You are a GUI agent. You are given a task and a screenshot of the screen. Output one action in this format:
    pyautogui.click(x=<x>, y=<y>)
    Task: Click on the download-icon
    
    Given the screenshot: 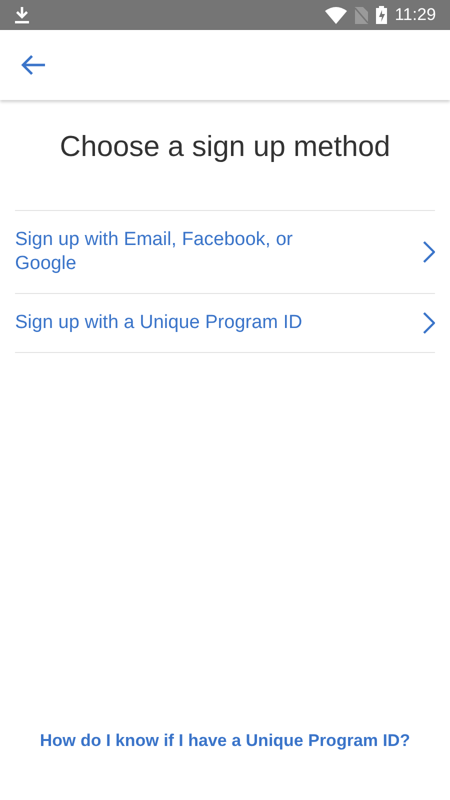 What is the action you would take?
    pyautogui.click(x=22, y=15)
    